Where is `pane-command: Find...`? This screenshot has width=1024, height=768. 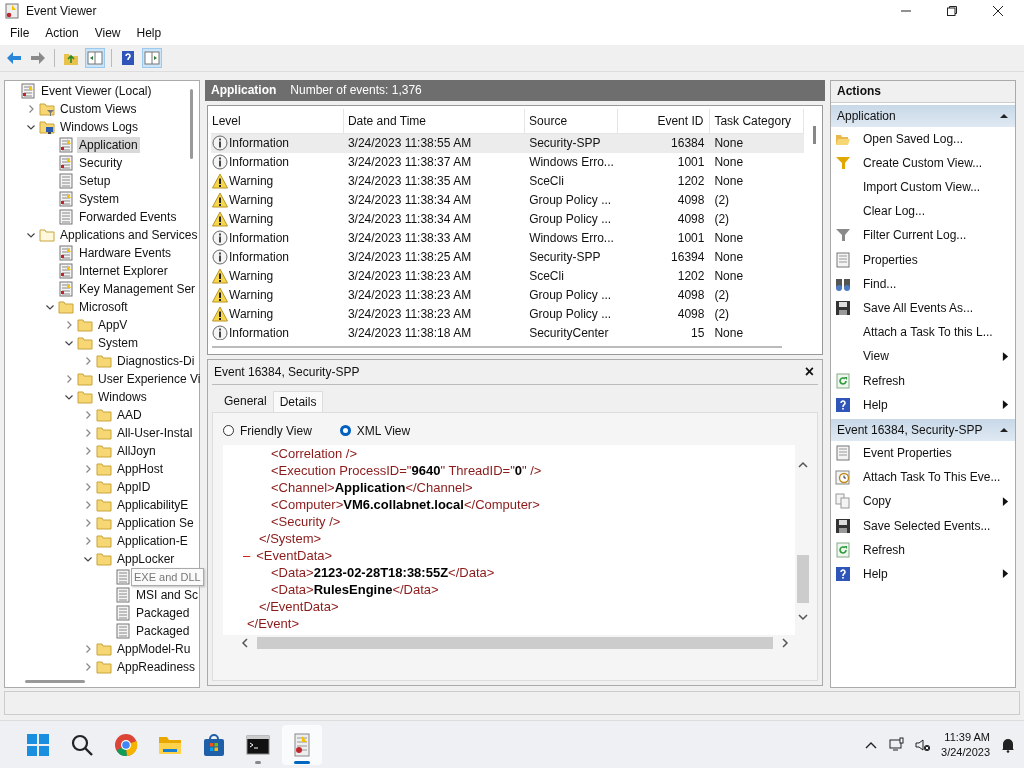 pane-command: Find... is located at coordinates (923, 283).